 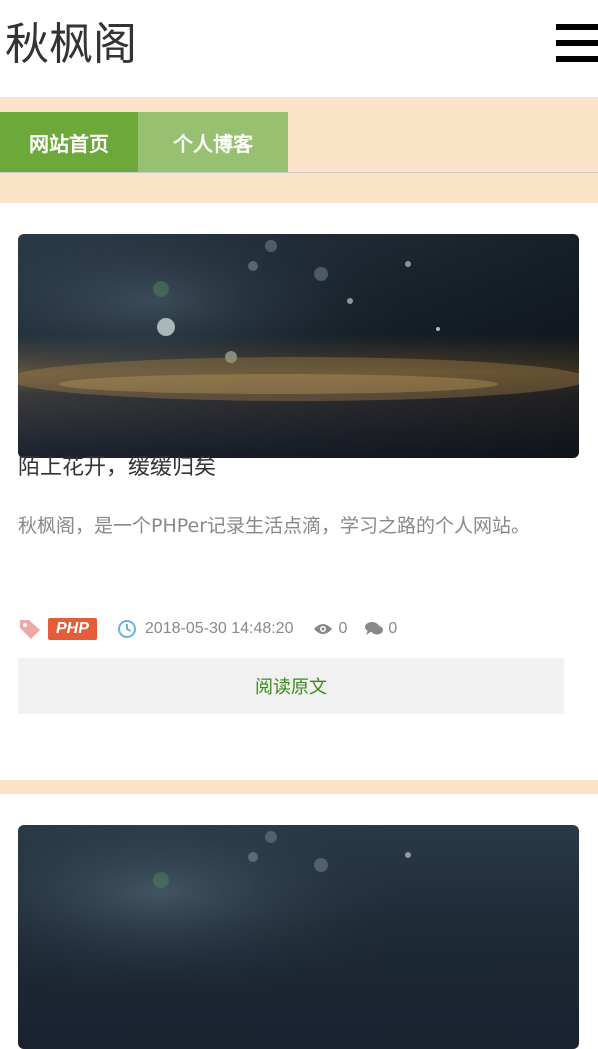 What do you see at coordinates (323, 629) in the screenshot?
I see `eye-icon` at bounding box center [323, 629].